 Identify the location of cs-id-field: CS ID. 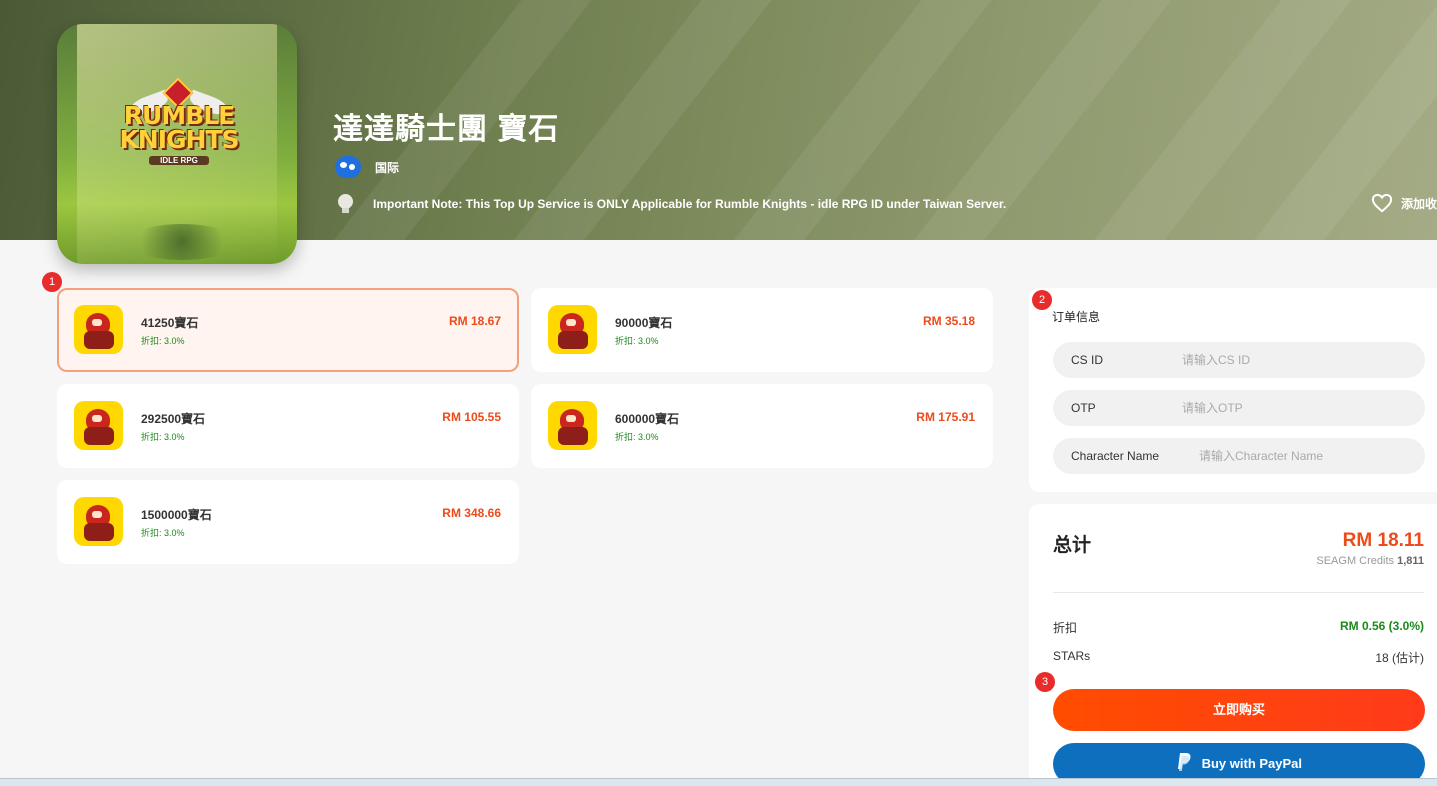
(1239, 360).